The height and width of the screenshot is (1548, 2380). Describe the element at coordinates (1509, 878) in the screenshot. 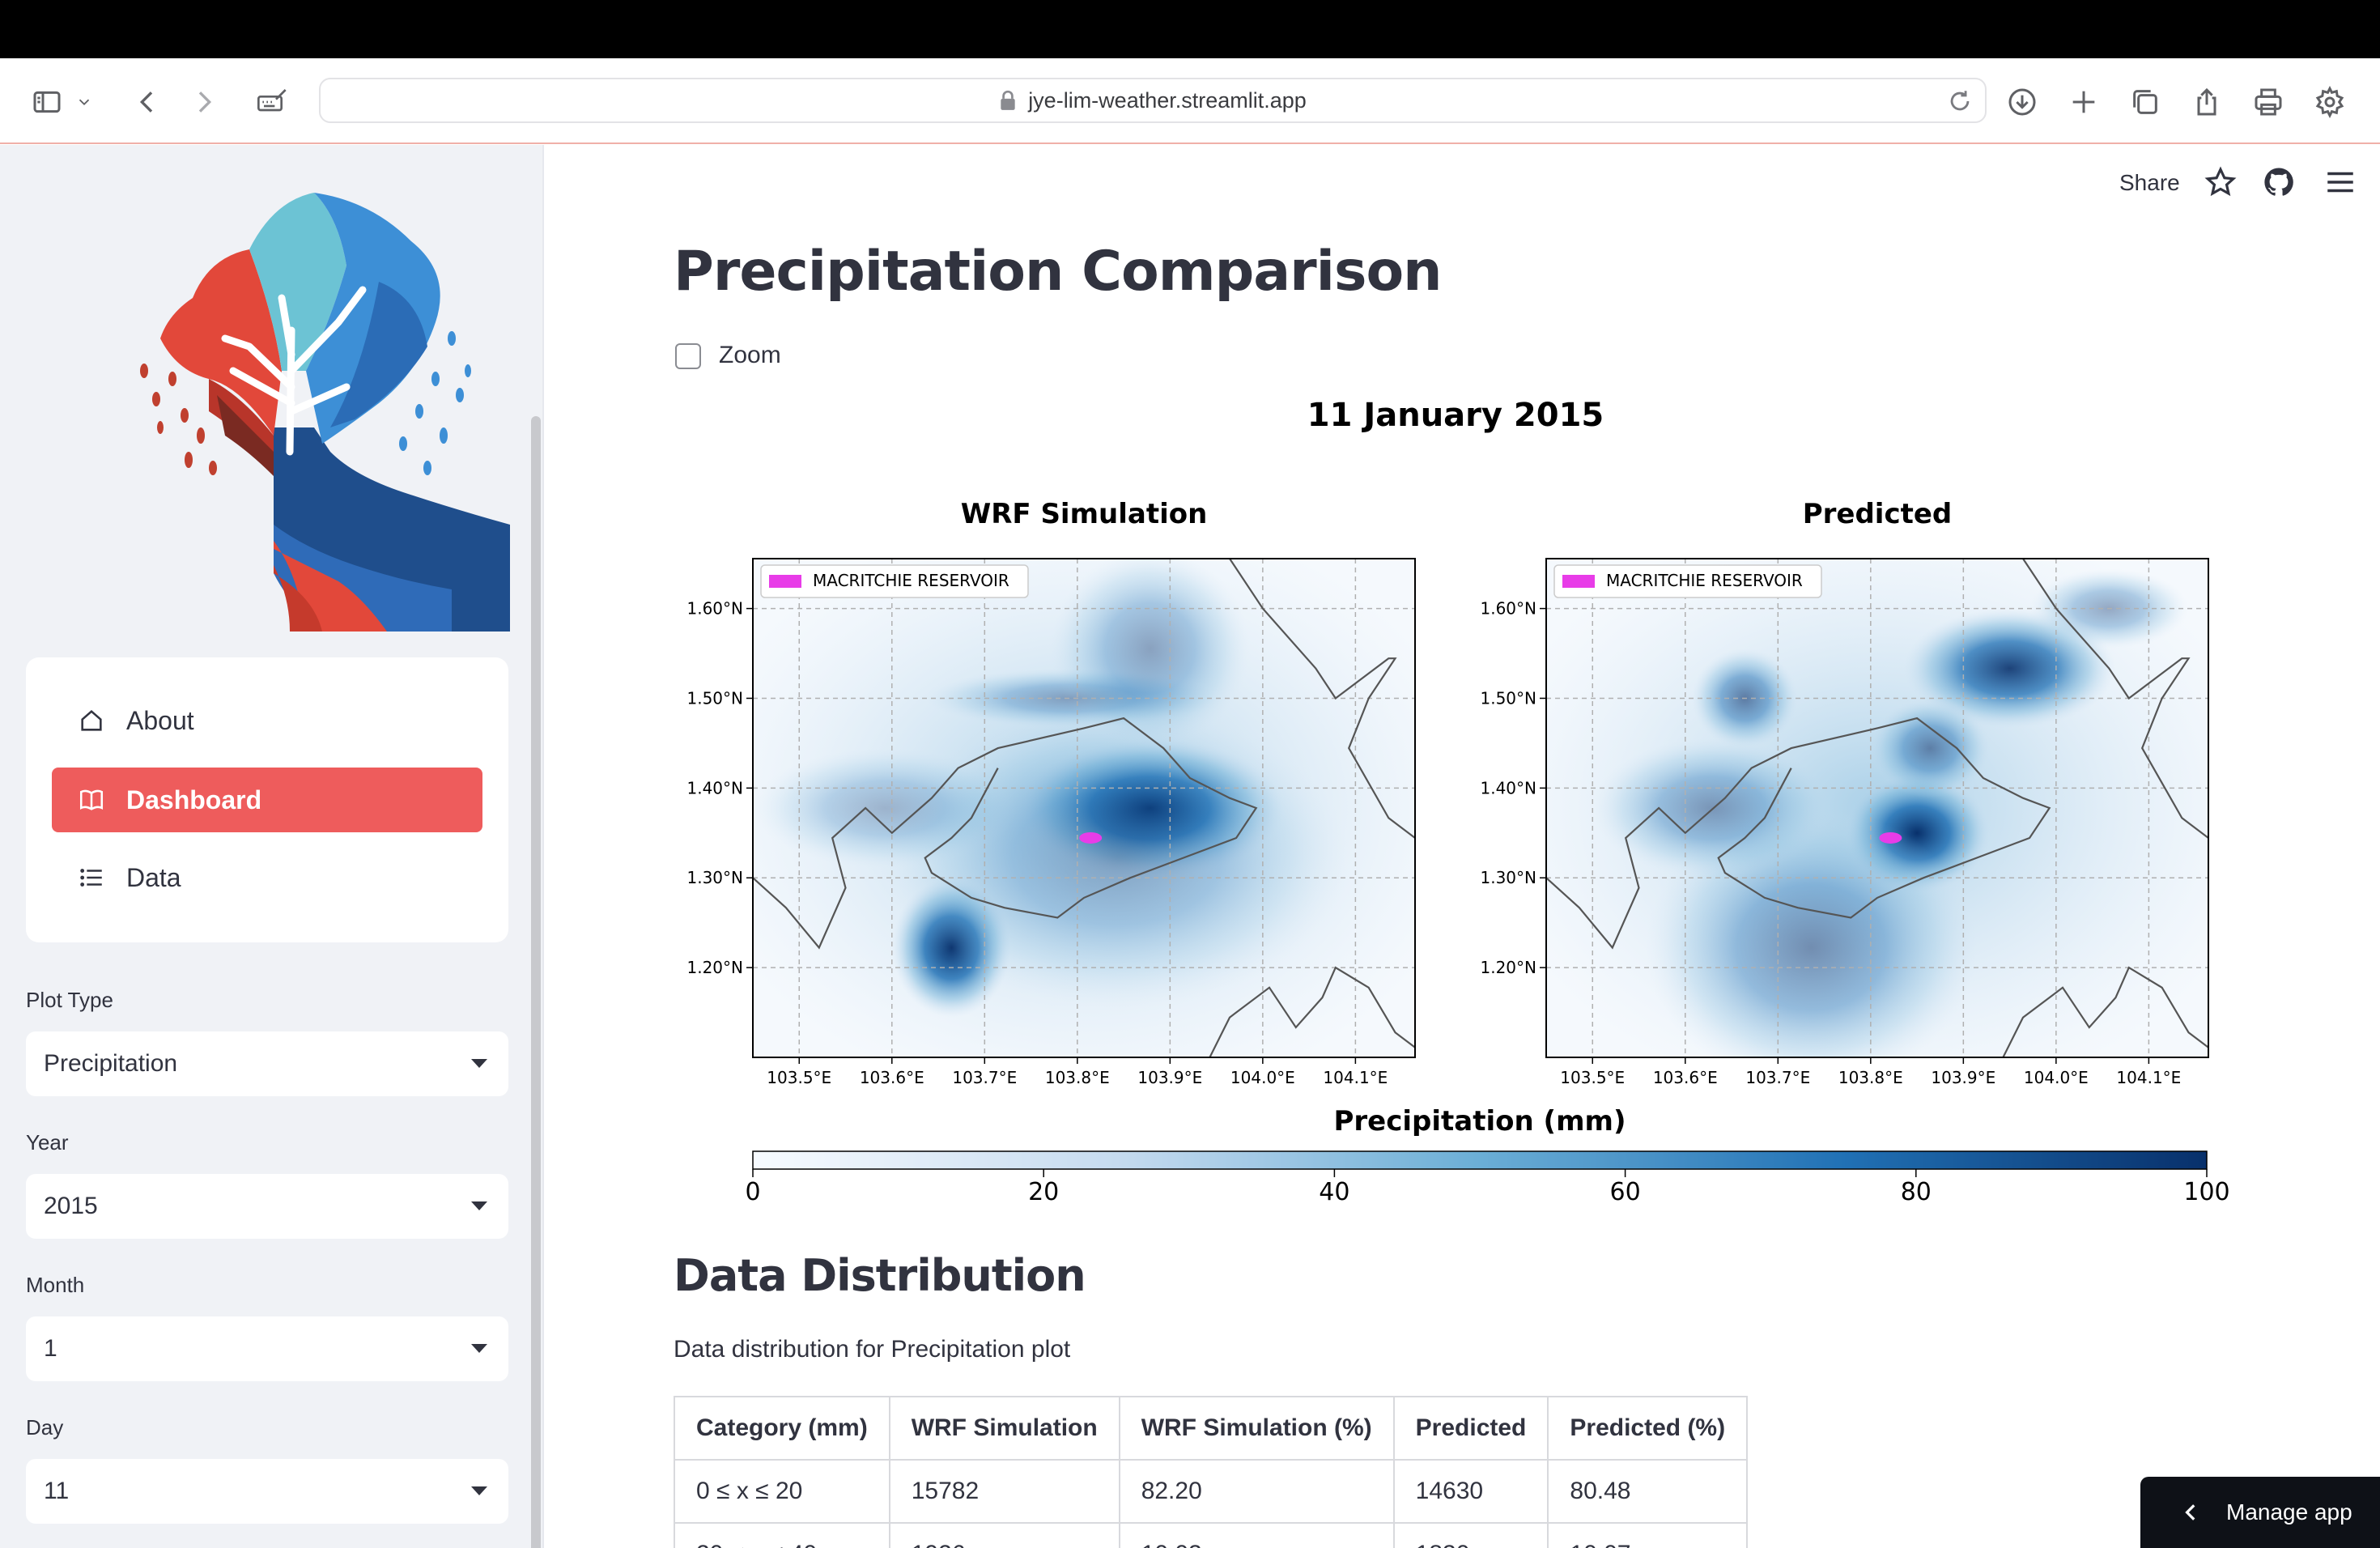

I see `y-tick-label: 1.30°N` at that location.